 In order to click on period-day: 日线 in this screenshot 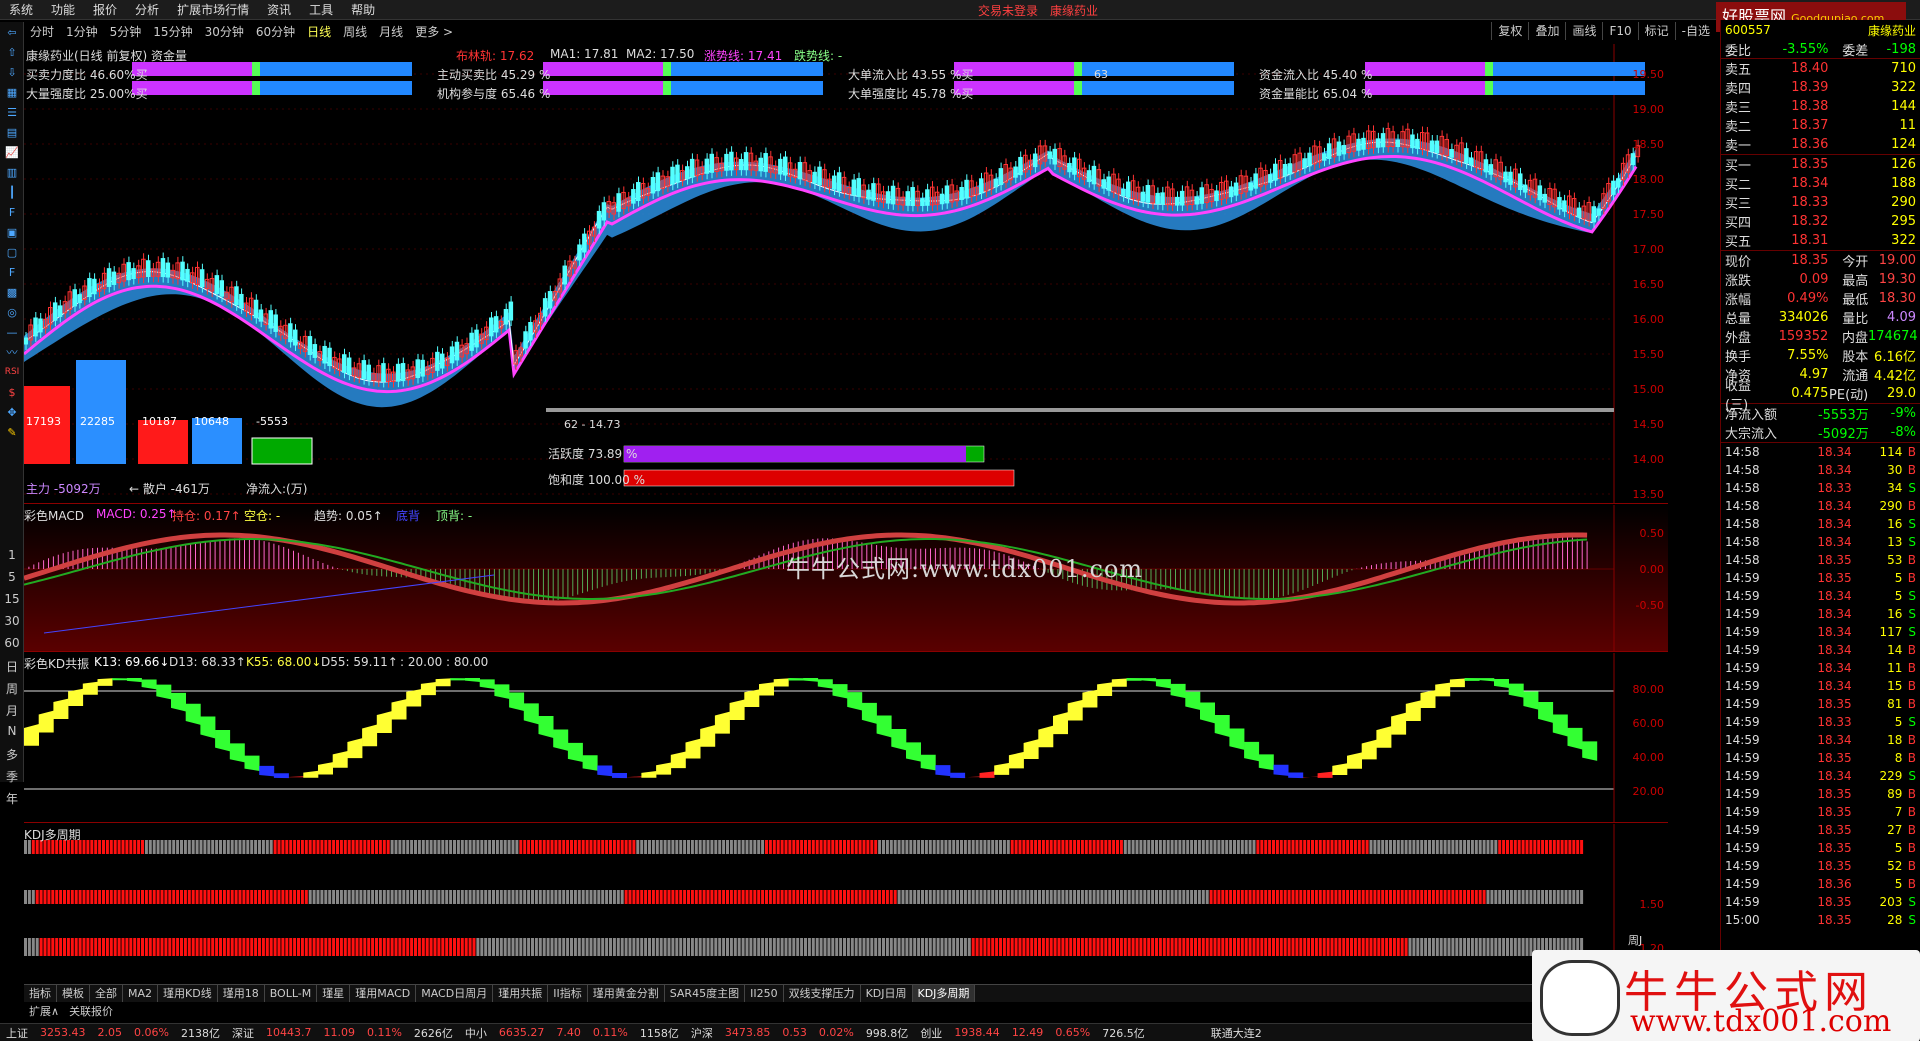, I will do `click(319, 32)`.